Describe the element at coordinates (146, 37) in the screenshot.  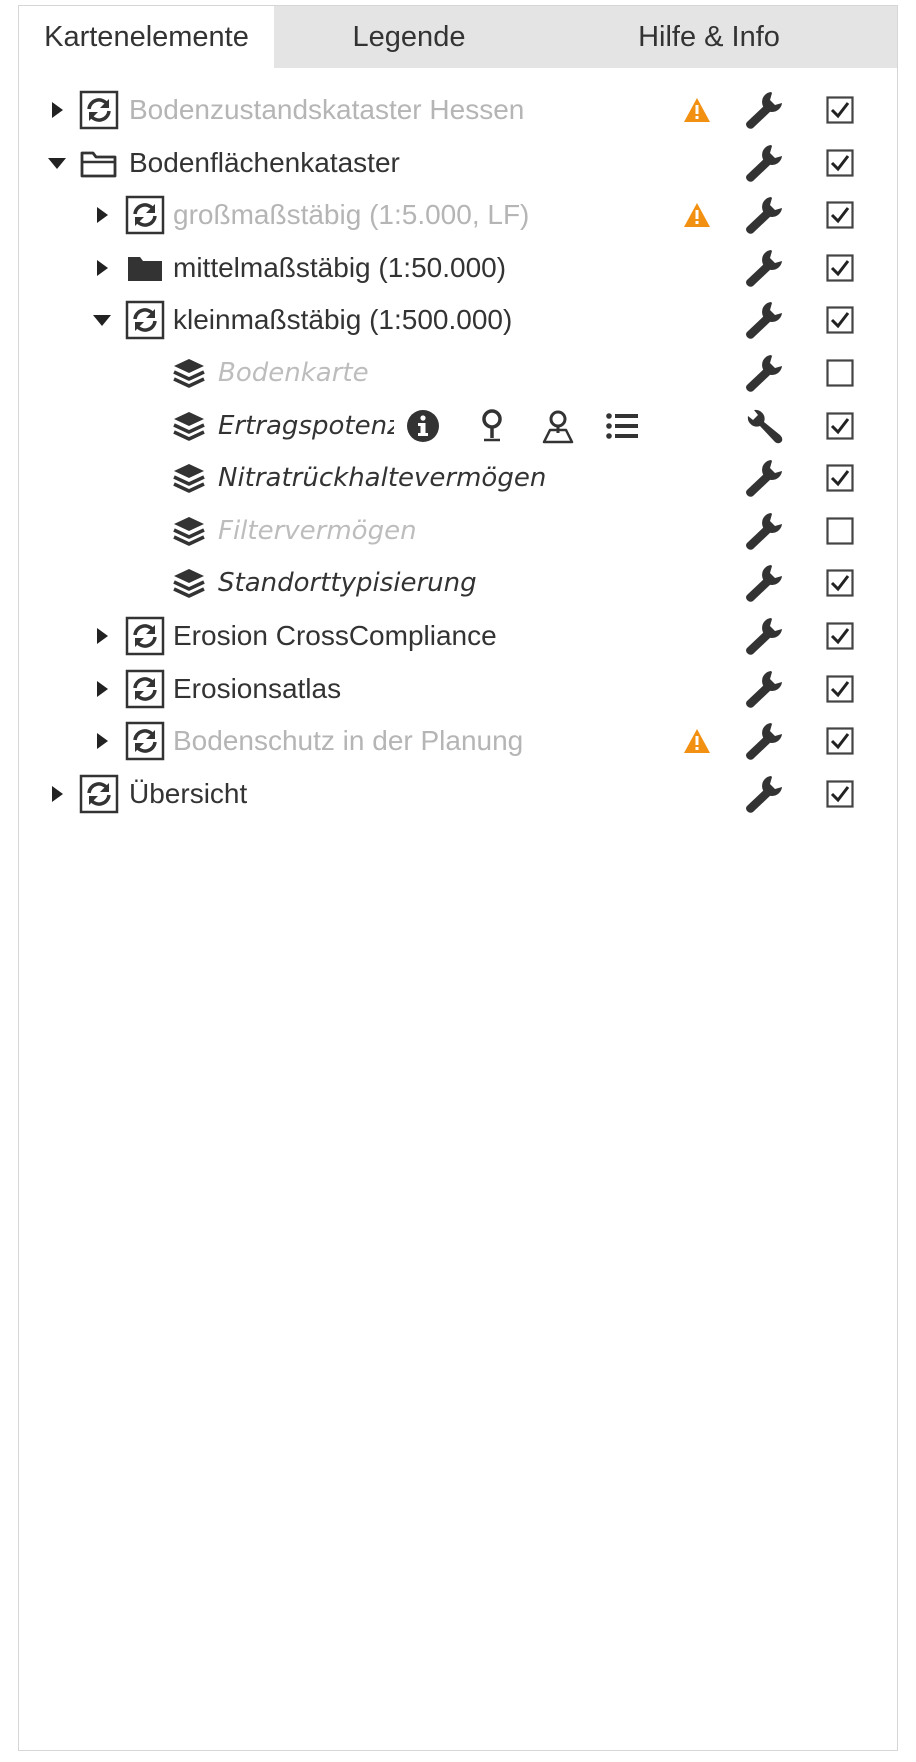
I see `tab-kartenelemente: Kartenelemente` at that location.